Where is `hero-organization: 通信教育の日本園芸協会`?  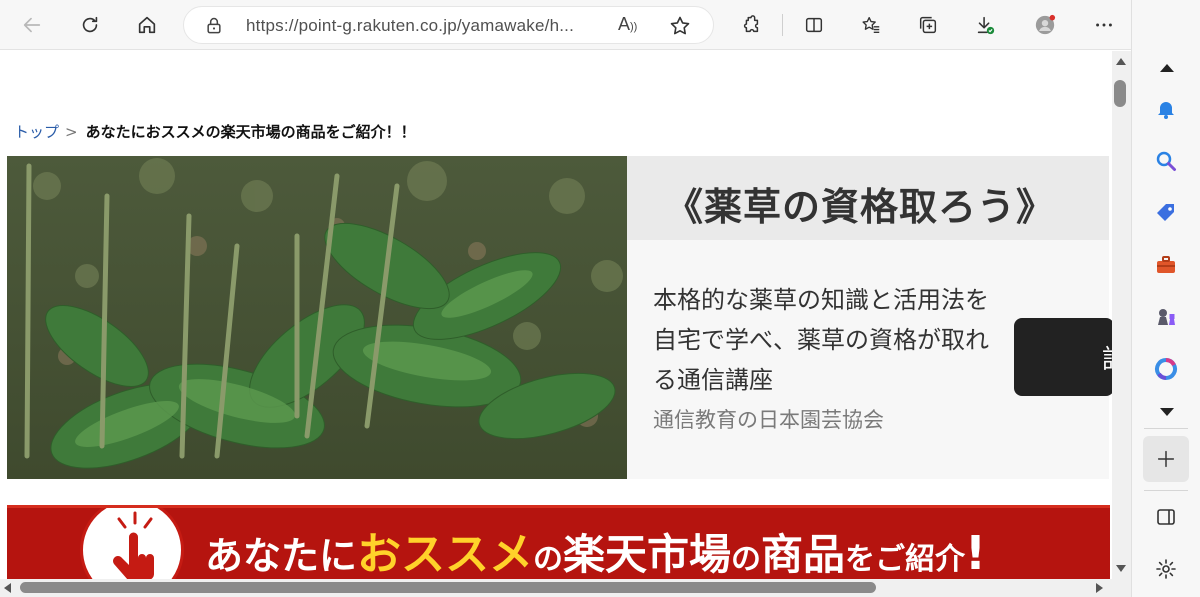 hero-organization: 通信教育の日本園芸協会 is located at coordinates (768, 420).